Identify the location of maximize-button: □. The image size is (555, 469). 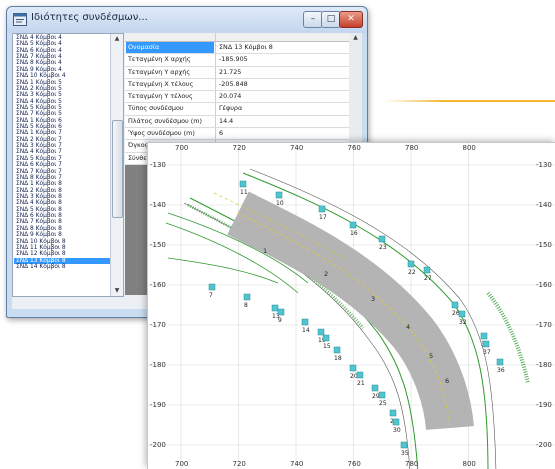
(331, 19).